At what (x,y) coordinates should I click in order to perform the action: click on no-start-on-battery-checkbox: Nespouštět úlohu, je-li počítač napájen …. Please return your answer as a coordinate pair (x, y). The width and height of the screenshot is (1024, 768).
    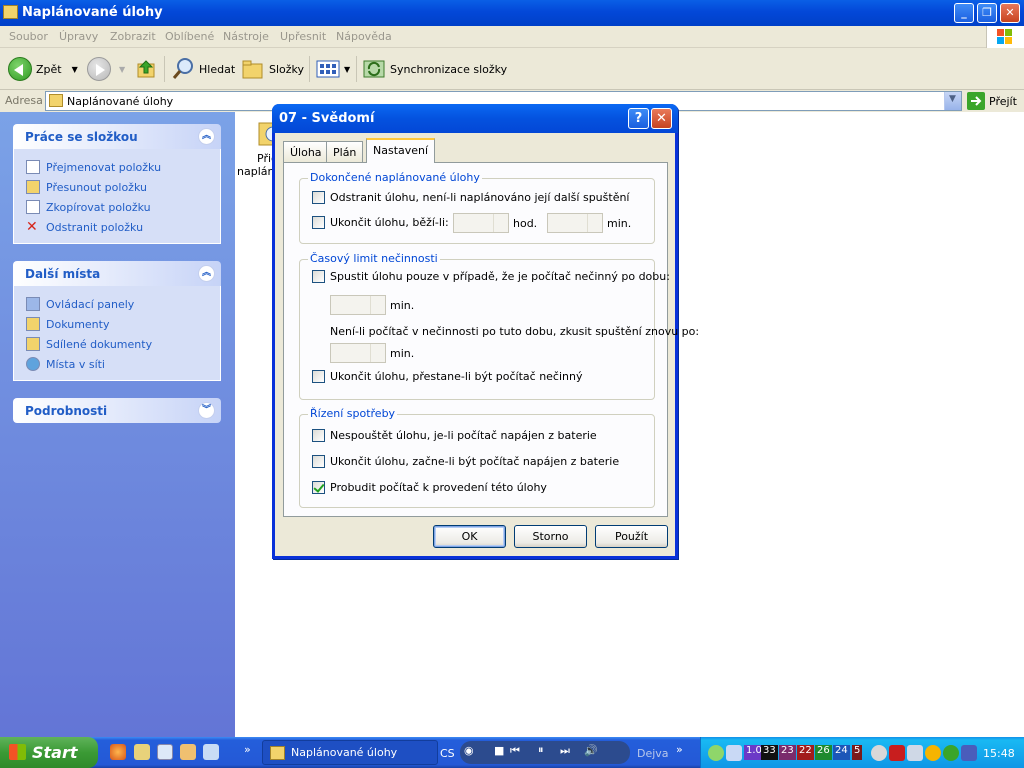
    Looking at the image, I should click on (454, 435).